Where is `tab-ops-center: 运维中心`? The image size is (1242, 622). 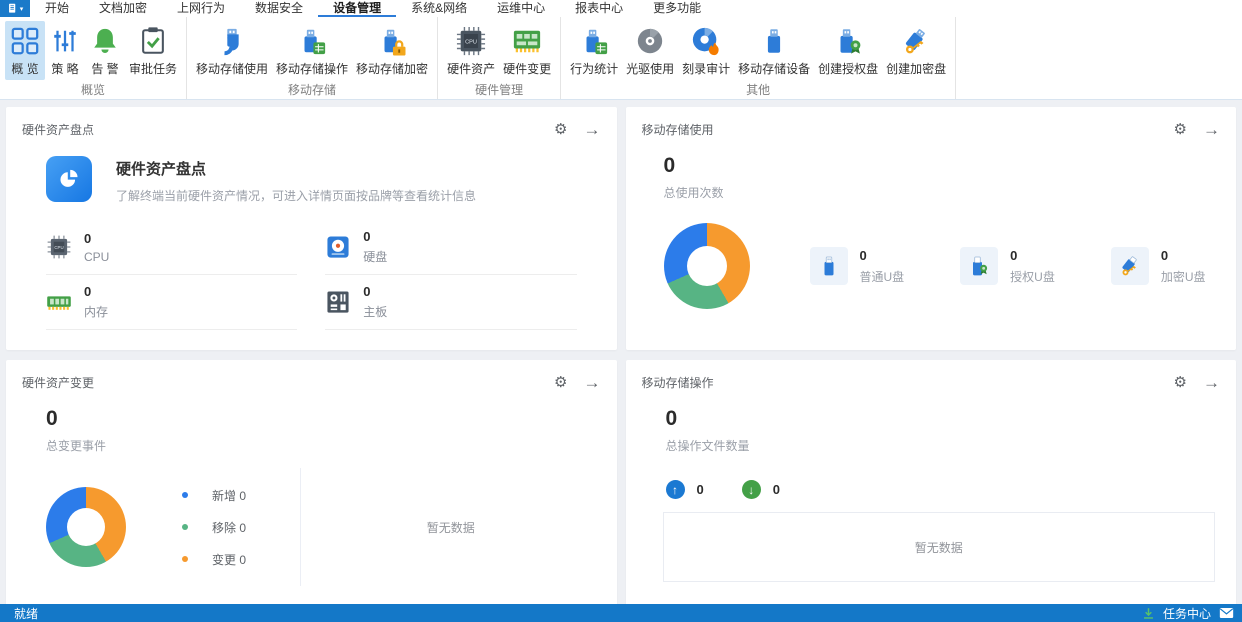
tab-ops-center: 运维中心 is located at coordinates (521, 8).